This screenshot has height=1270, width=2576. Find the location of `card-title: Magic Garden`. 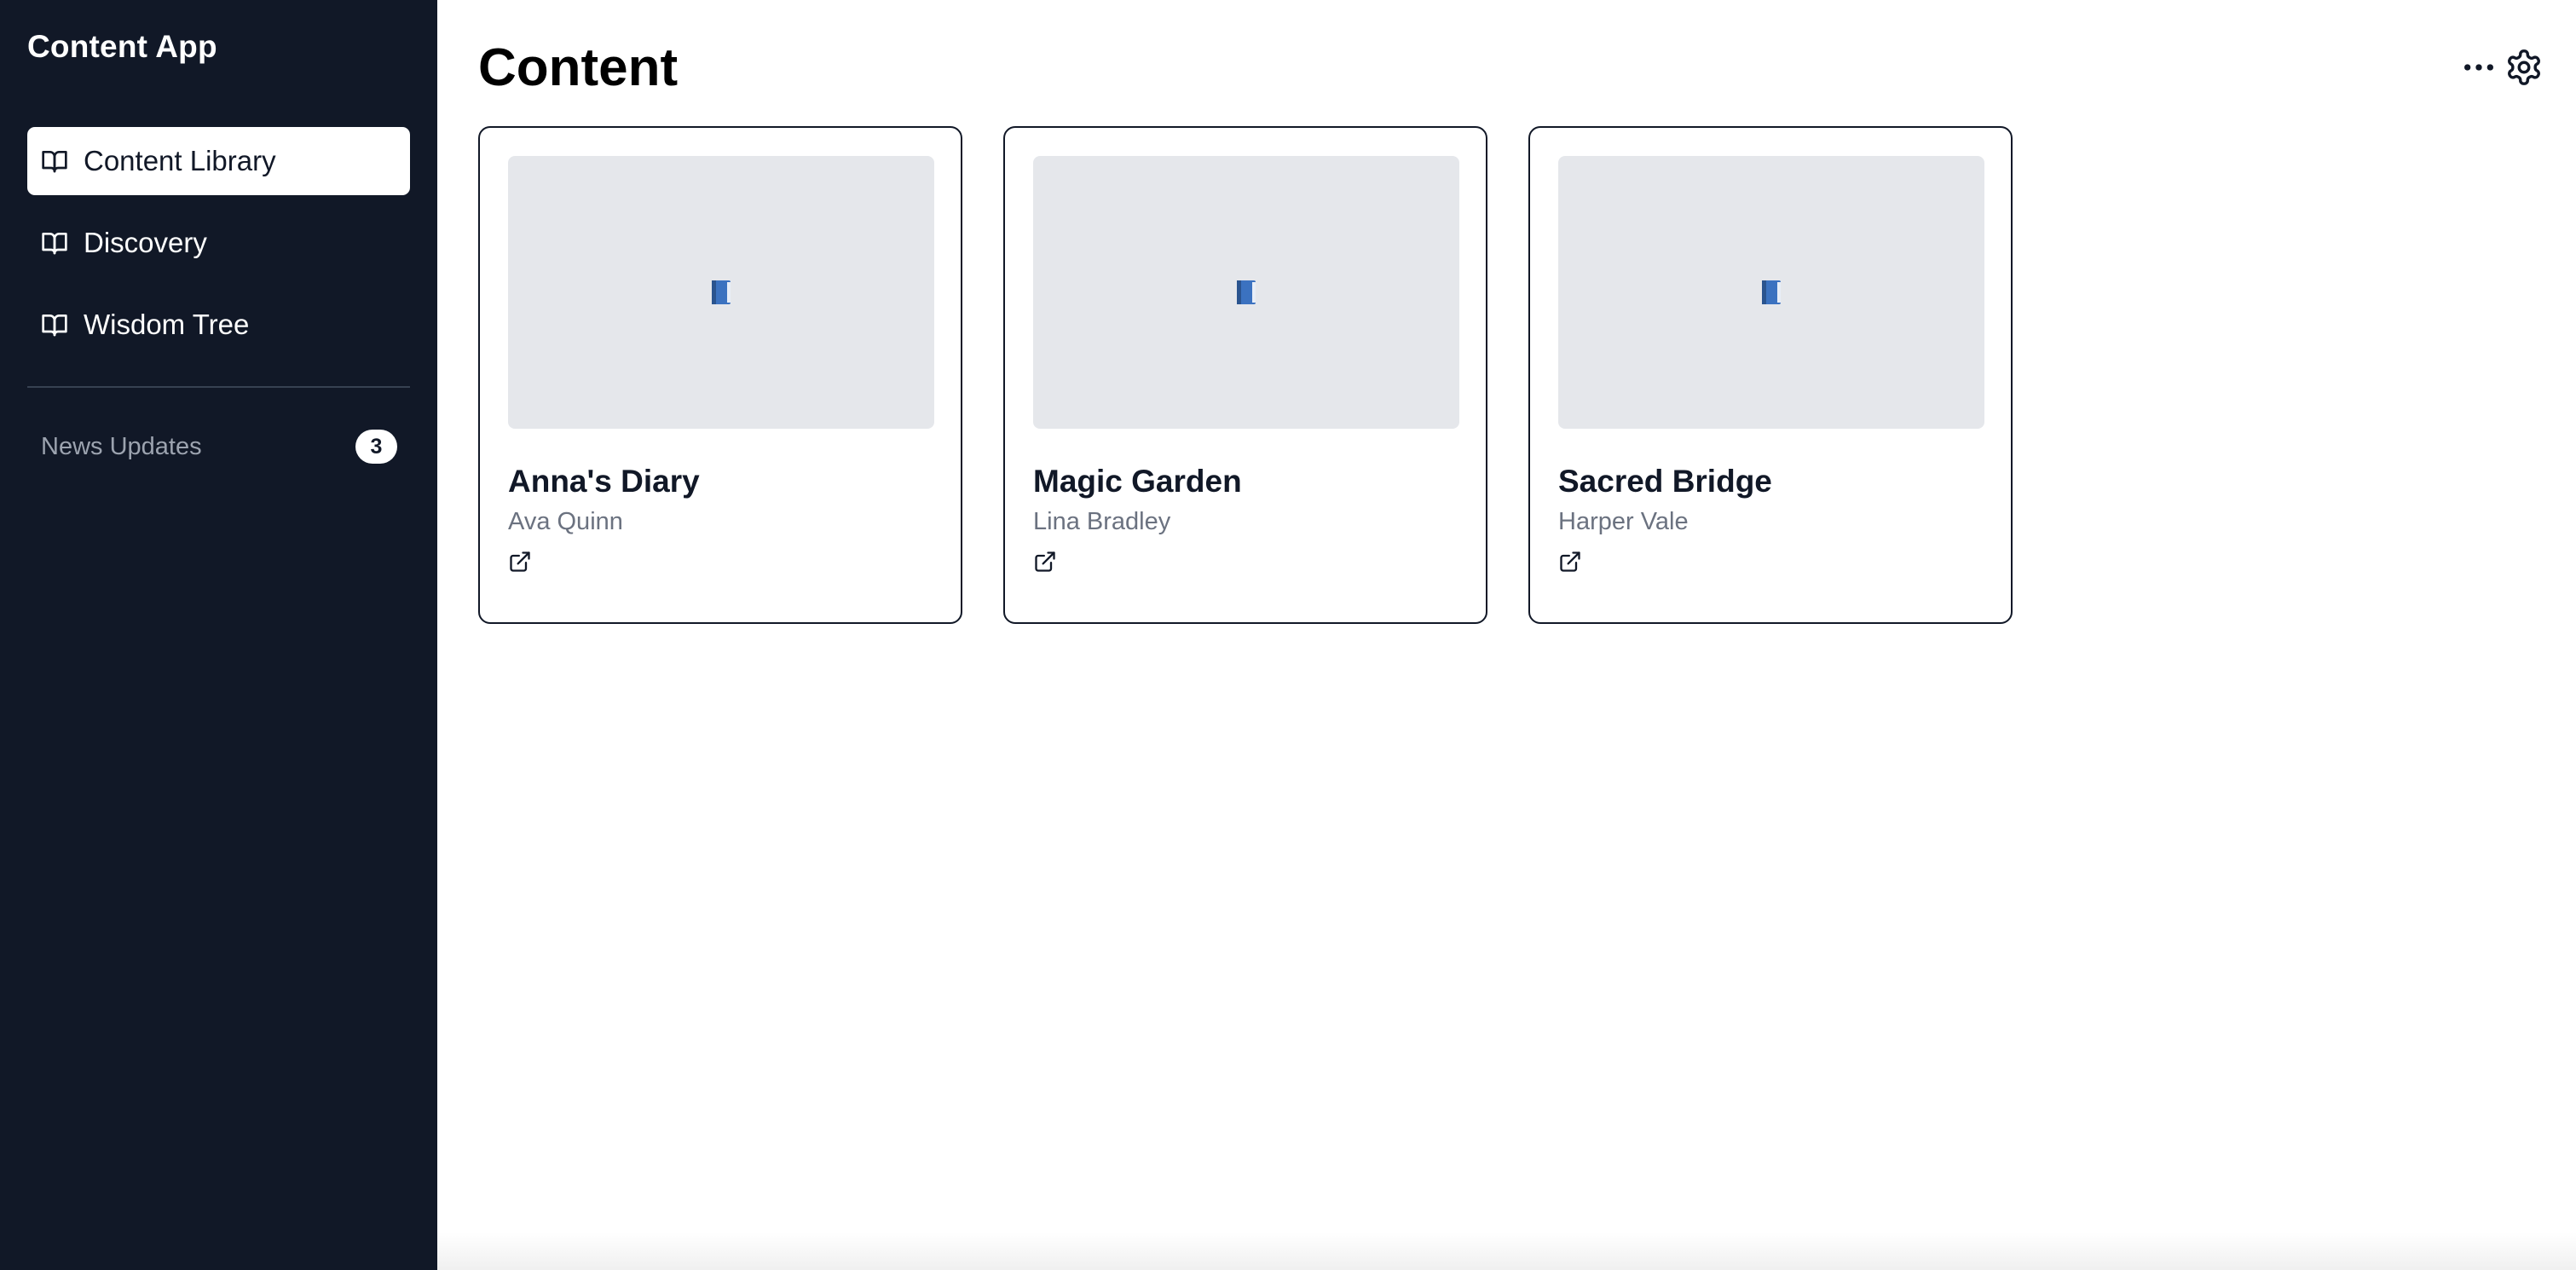

card-title: Magic Garden is located at coordinates (1137, 481).